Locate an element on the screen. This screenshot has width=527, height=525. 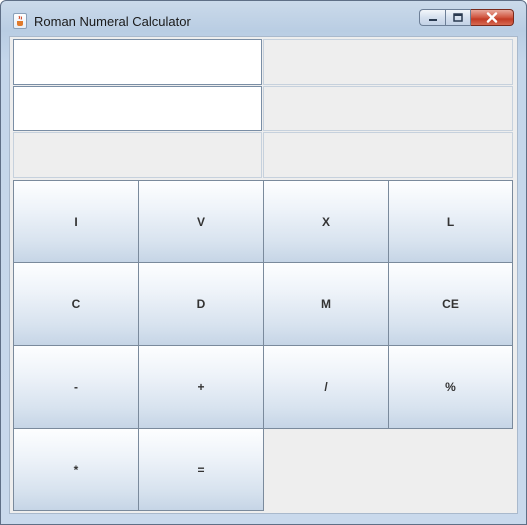
maximize-icon is located at coordinates (458, 17).